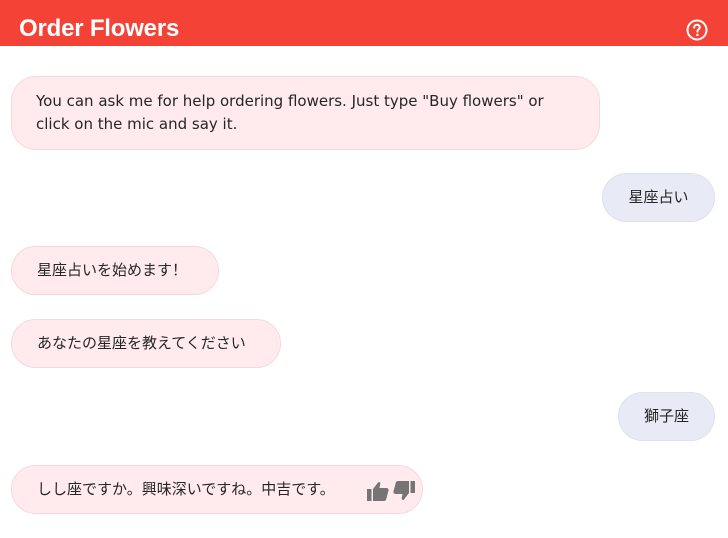 This screenshot has width=728, height=538. I want to click on help-icon, so click(697, 30).